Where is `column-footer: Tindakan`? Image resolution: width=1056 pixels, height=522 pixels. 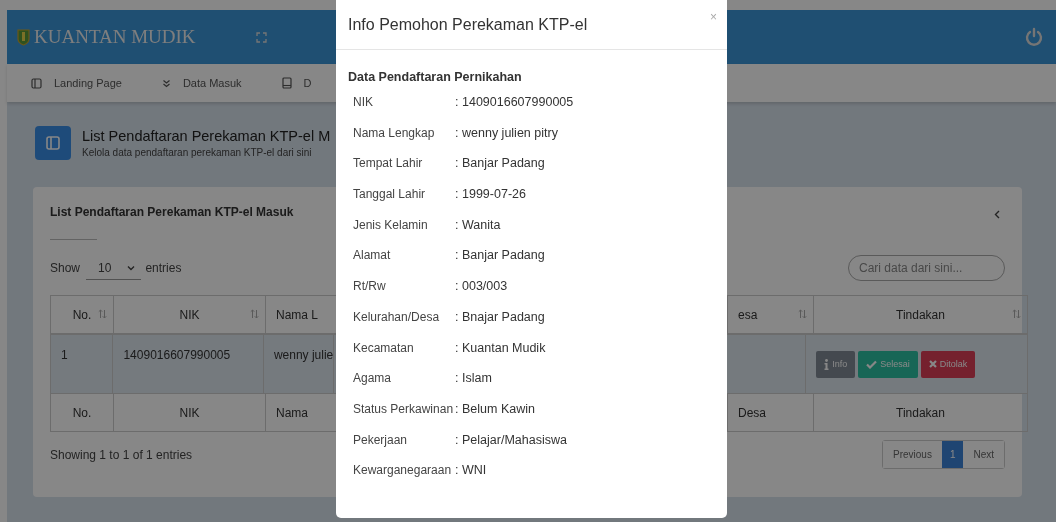
column-footer: Tindakan is located at coordinates (920, 412).